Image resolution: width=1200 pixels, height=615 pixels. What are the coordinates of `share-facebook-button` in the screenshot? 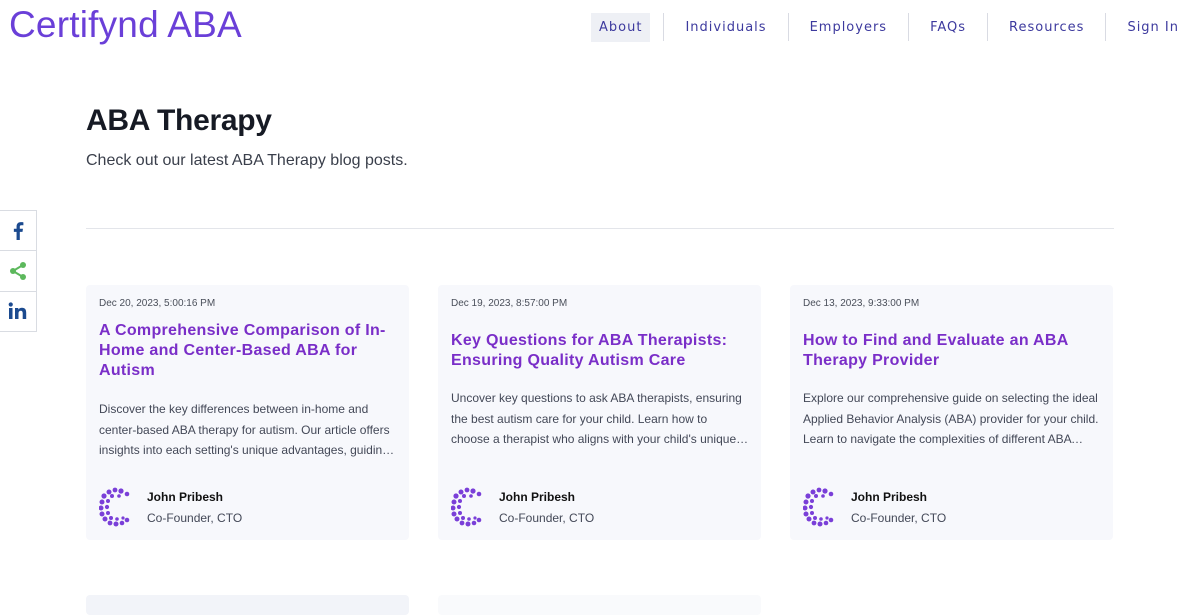 It's located at (18, 231).